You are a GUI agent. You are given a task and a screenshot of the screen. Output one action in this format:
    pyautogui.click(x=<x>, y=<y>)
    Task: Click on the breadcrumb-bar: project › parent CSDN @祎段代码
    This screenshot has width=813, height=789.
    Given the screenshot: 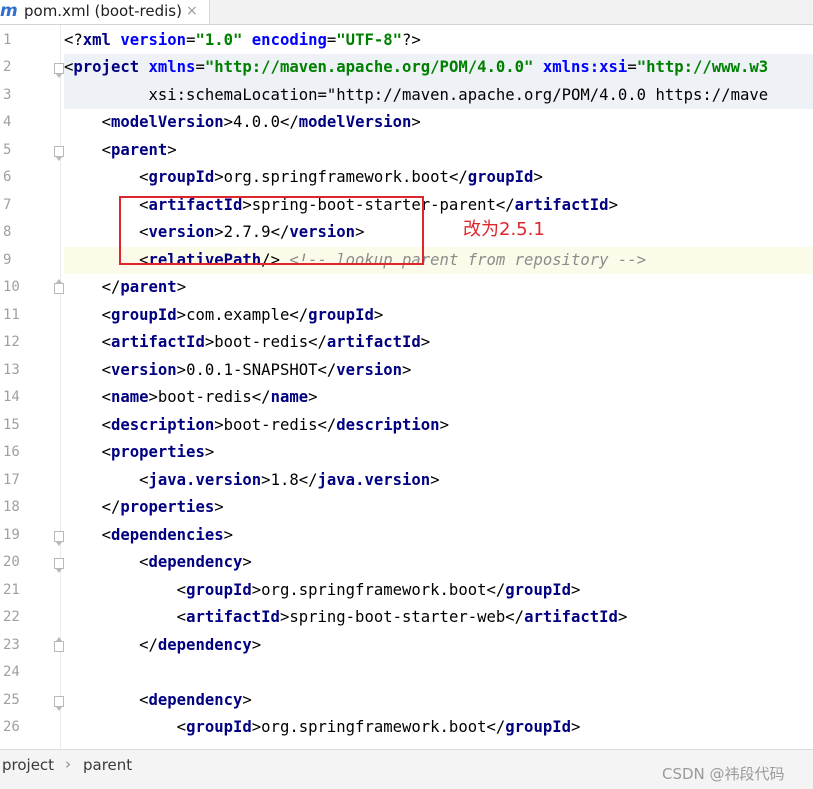 What is the action you would take?
    pyautogui.click(x=406, y=769)
    